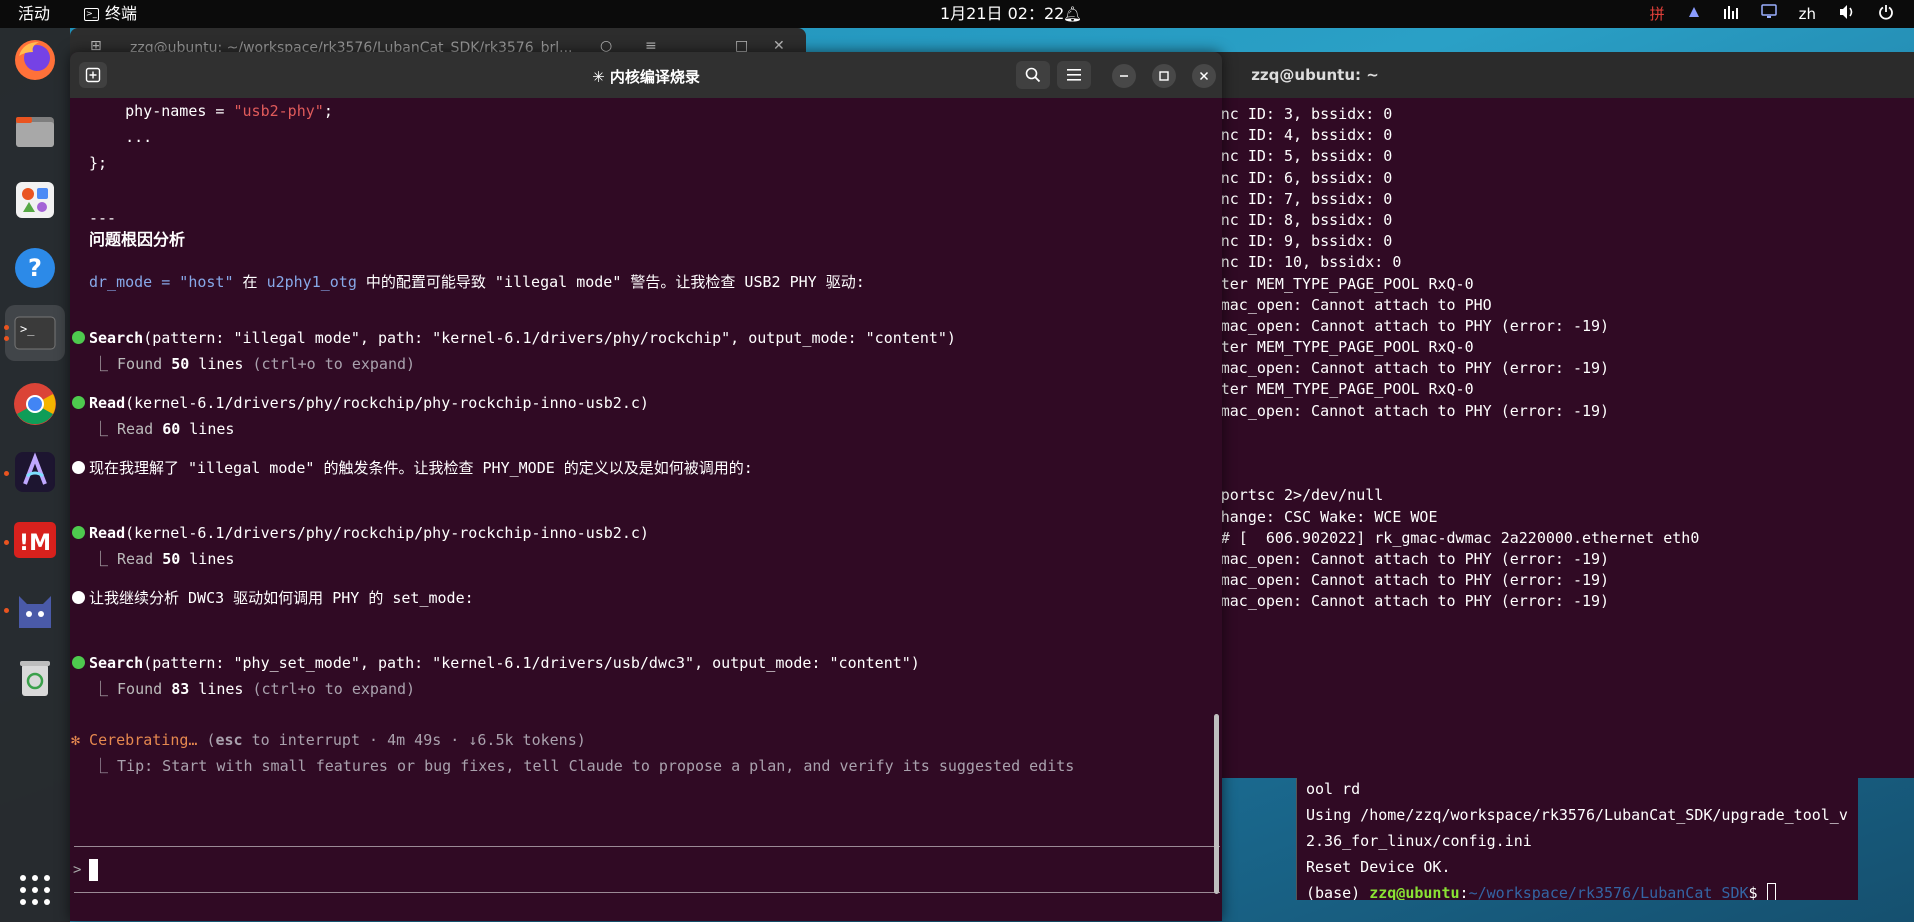 Image resolution: width=1914 pixels, height=922 pixels. I want to click on chrome-icon, so click(35, 404).